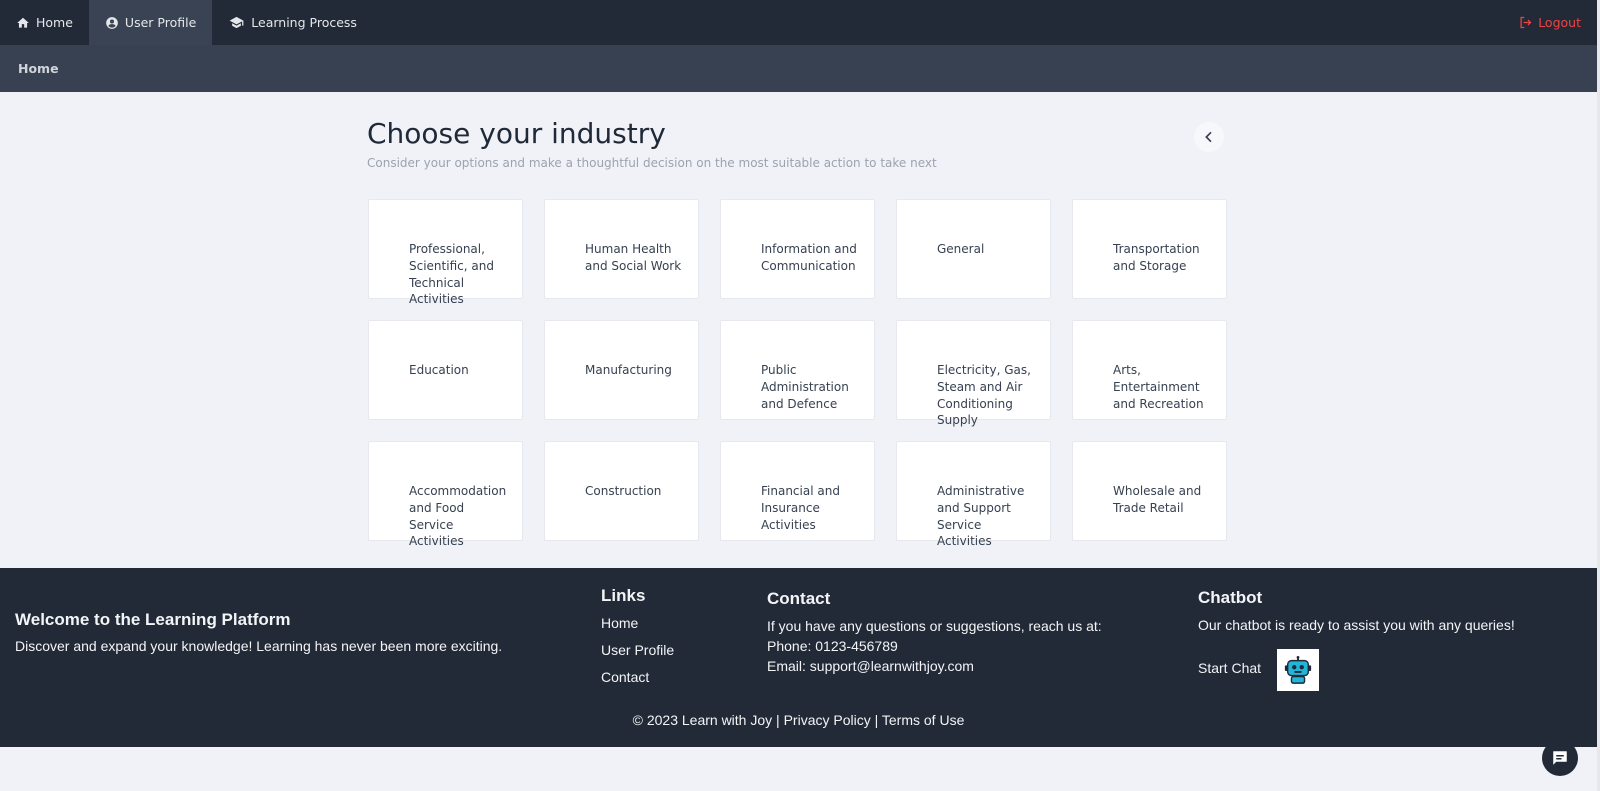 The image size is (1600, 791). I want to click on industry-card-label: Construction, so click(623, 491).